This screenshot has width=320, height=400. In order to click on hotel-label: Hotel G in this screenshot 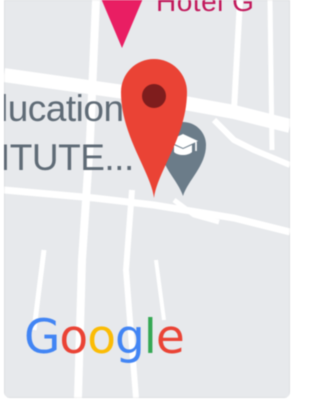, I will do `click(205, 9)`.